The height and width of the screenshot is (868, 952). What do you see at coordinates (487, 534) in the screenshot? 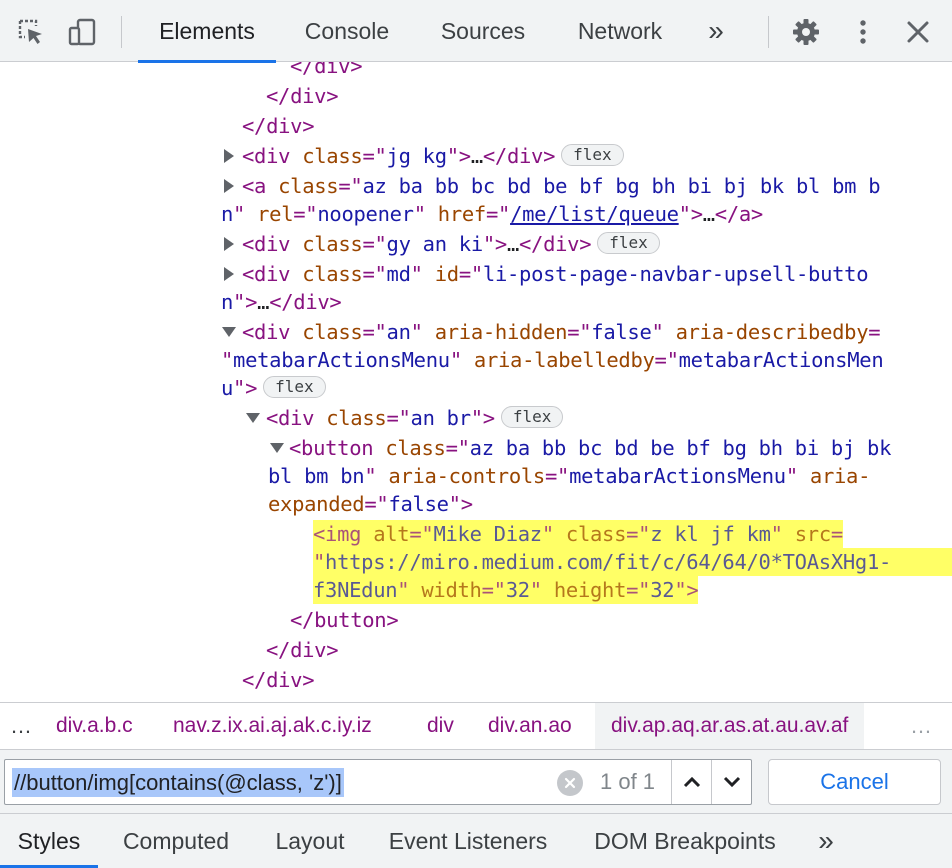
I see `attr-value: Mike Diaz` at bounding box center [487, 534].